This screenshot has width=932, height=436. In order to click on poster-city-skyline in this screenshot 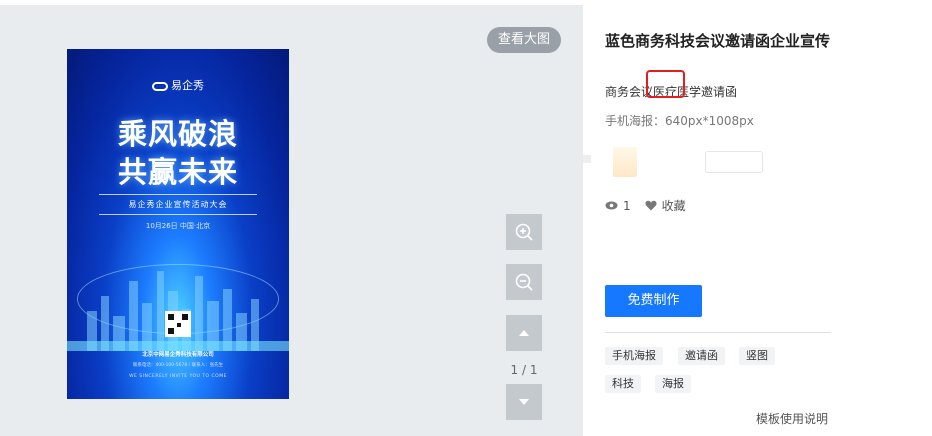, I will do `click(178, 311)`.